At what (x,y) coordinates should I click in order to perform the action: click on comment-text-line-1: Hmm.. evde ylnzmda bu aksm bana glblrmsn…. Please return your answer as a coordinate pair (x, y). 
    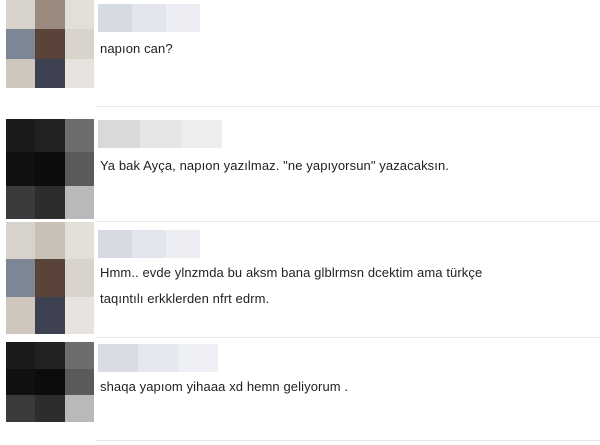
    Looking at the image, I should click on (291, 272).